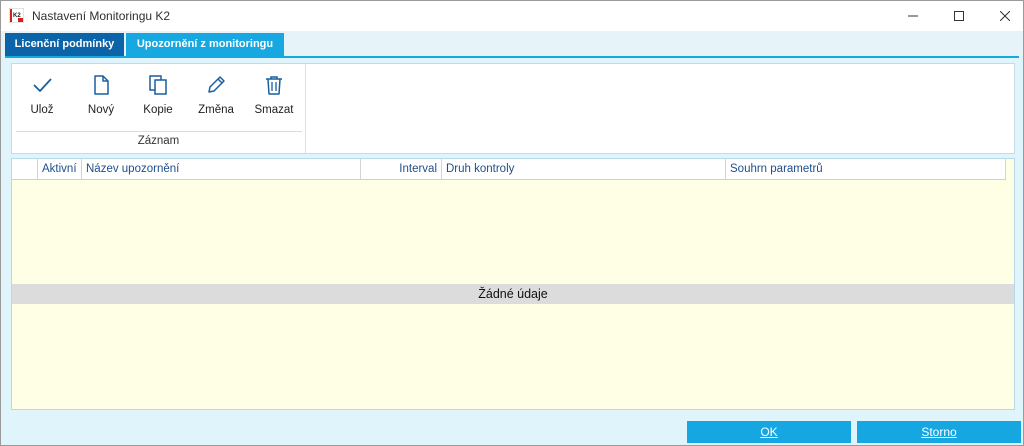 The image size is (1024, 446). Describe the element at coordinates (769, 432) in the screenshot. I see `ok-button: OK` at that location.